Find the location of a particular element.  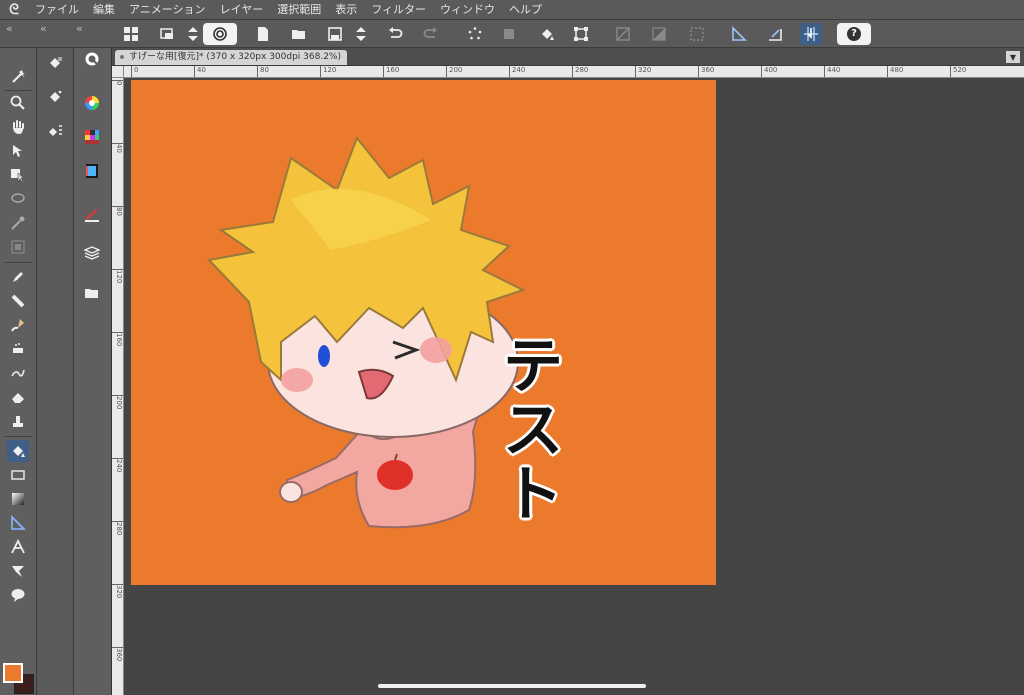

eyedropper-icon is located at coordinates (18, 223).